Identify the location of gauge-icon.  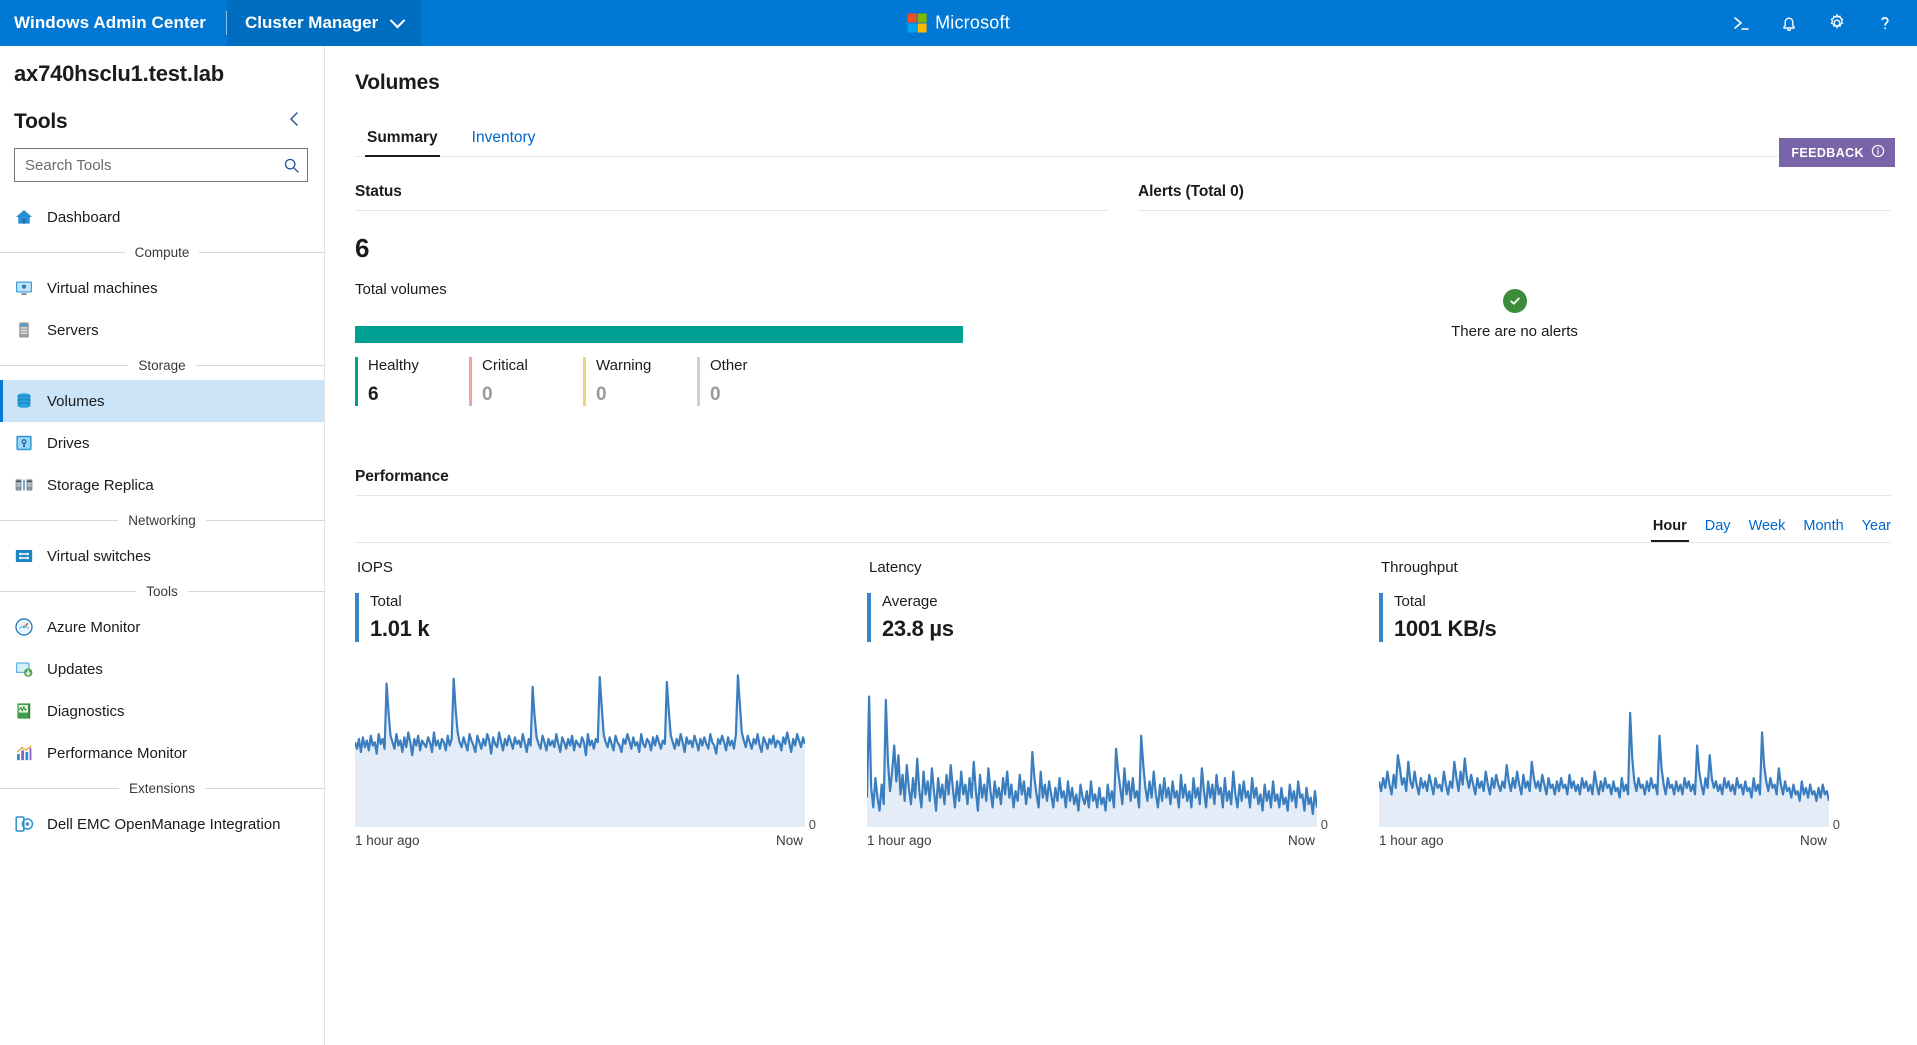
(24, 627).